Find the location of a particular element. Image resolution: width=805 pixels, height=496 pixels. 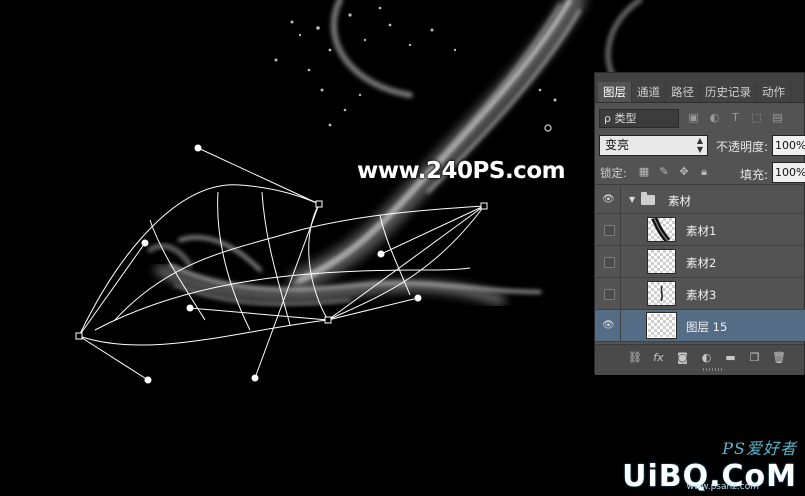

link-layers-icon: ⛓ is located at coordinates (635, 357).